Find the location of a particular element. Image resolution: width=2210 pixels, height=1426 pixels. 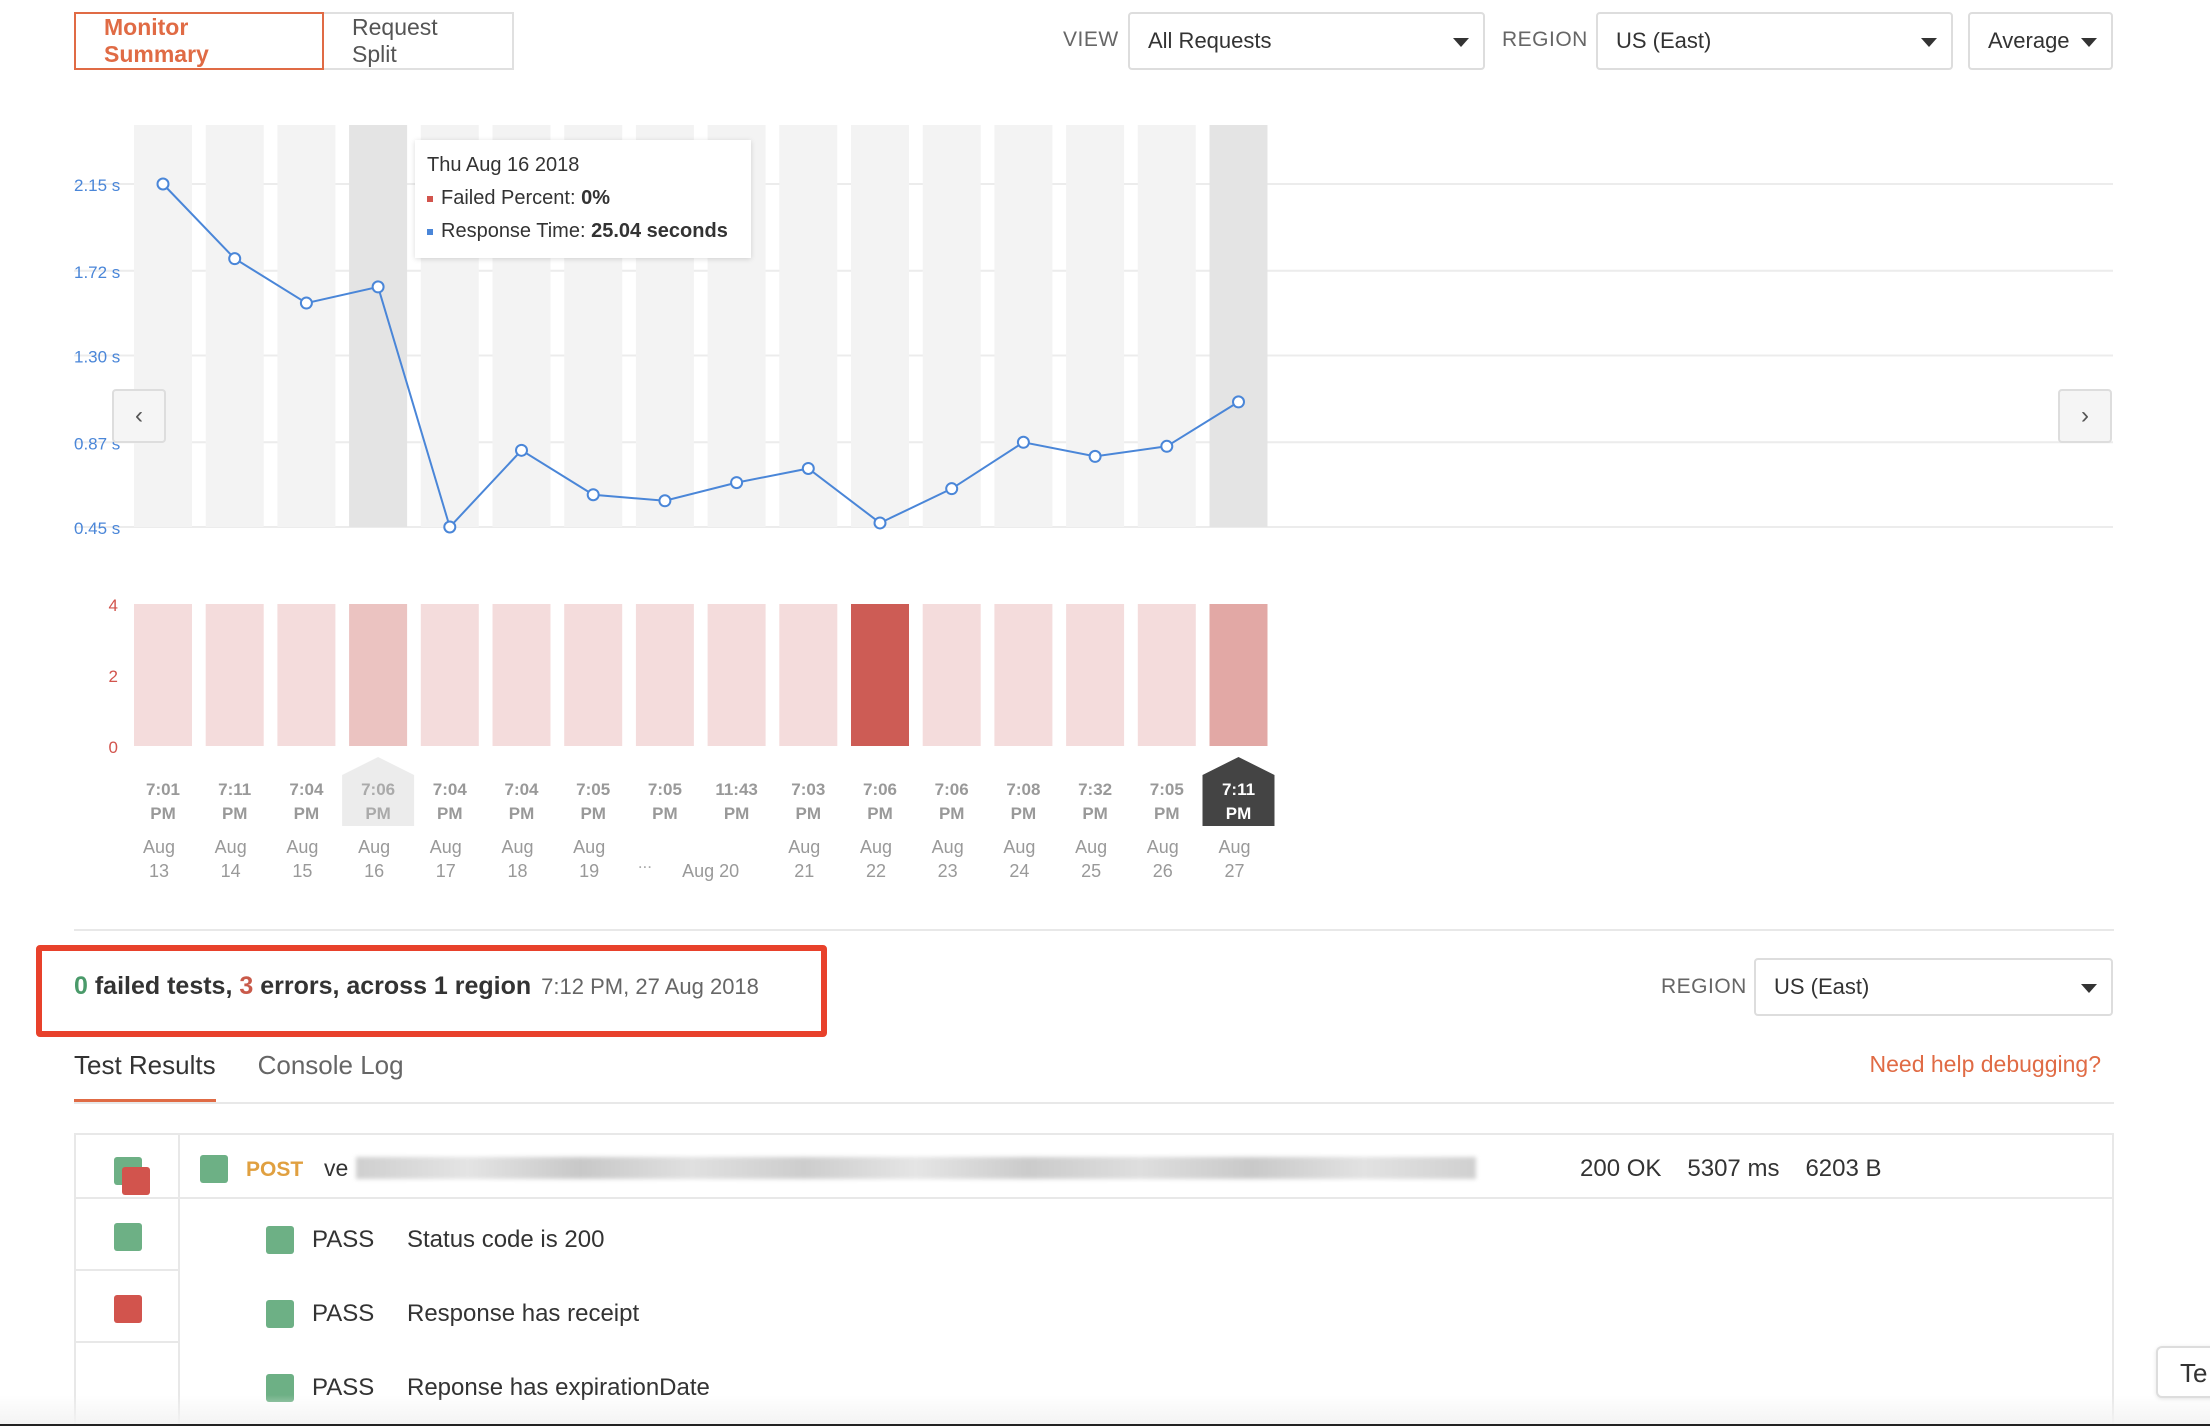

results-tabs: Test Results Console Log is located at coordinates (260, 1076).